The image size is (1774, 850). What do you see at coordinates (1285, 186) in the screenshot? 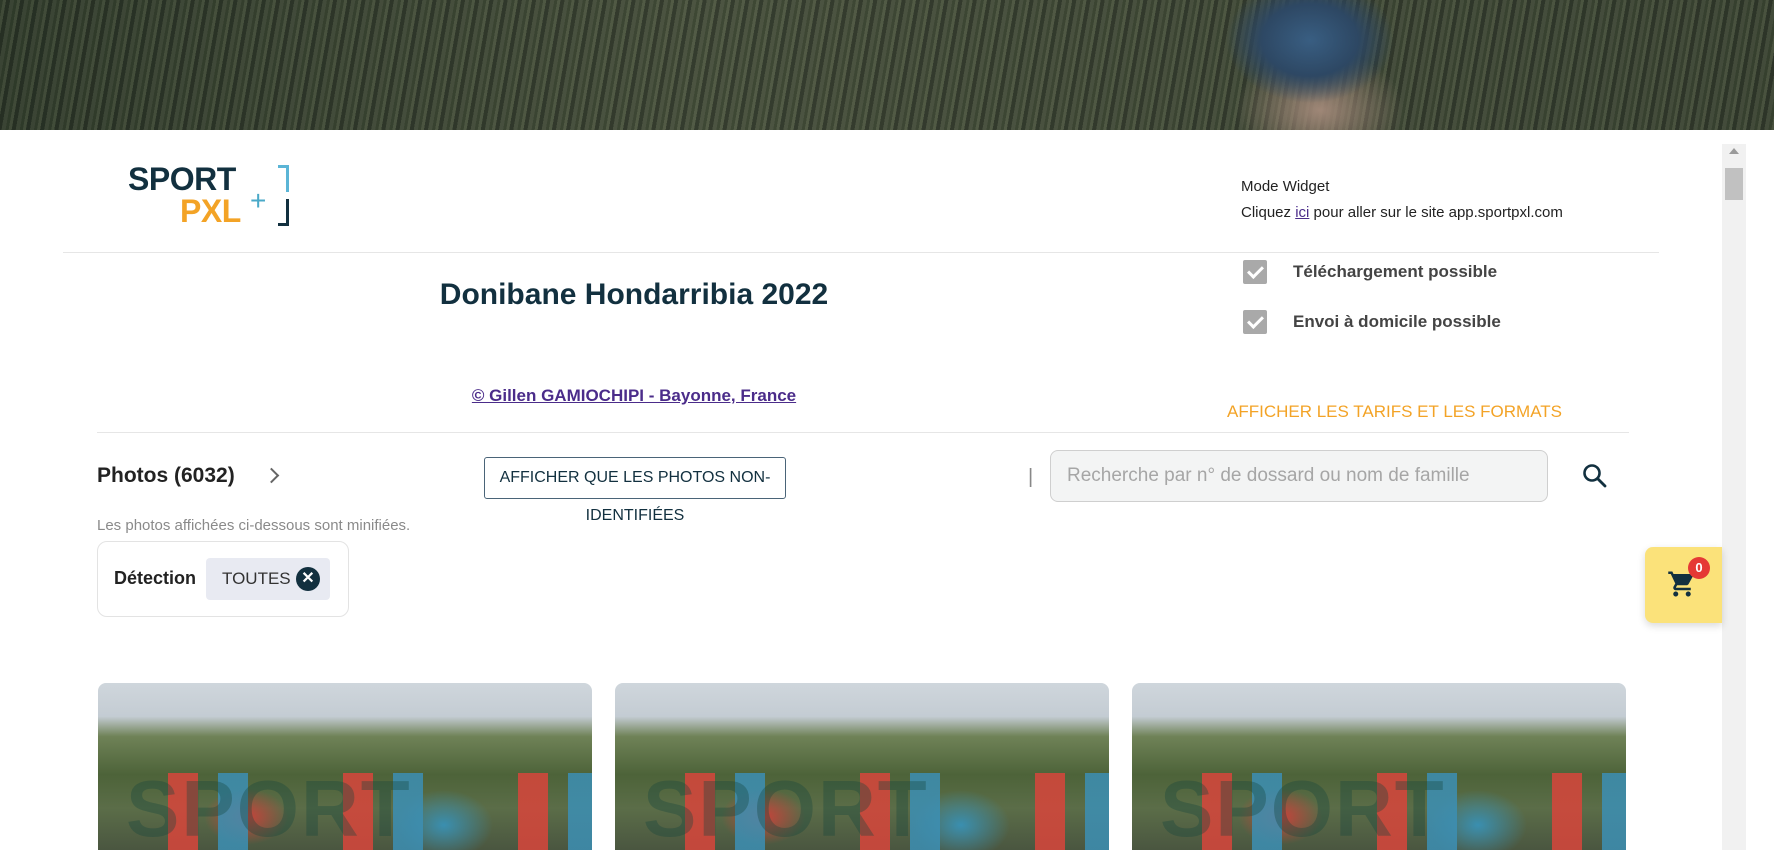
I see `mode-title: Mode Widget` at bounding box center [1285, 186].